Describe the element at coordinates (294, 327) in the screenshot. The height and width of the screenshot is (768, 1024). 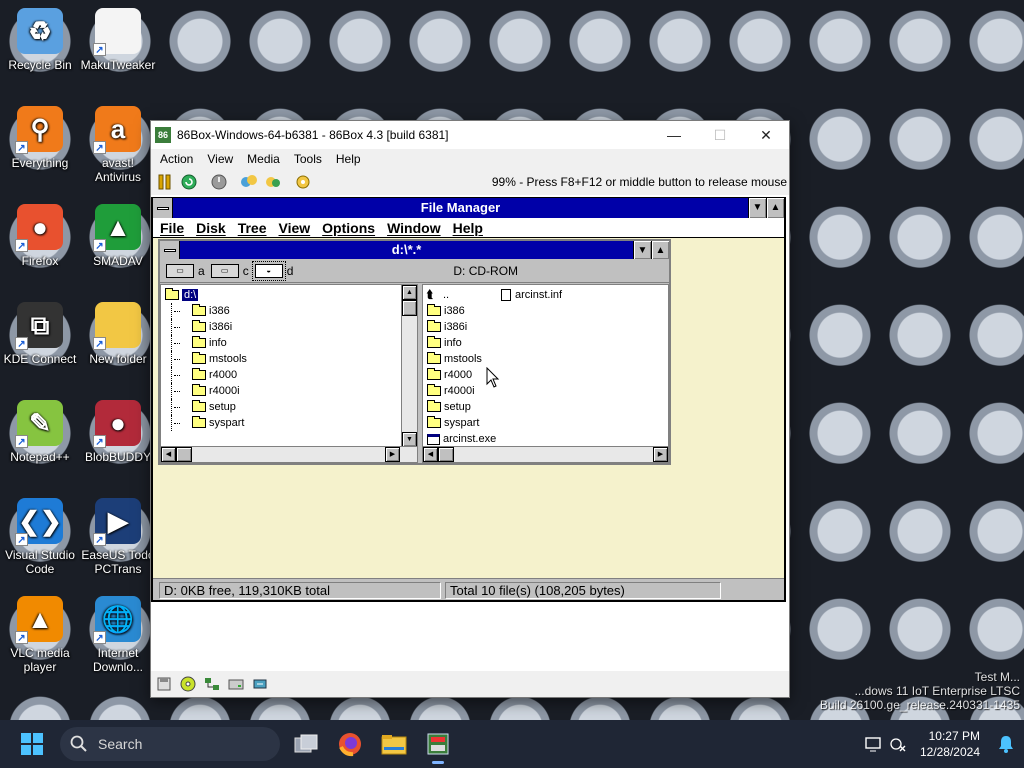
I see `tree-item: i386i` at that location.